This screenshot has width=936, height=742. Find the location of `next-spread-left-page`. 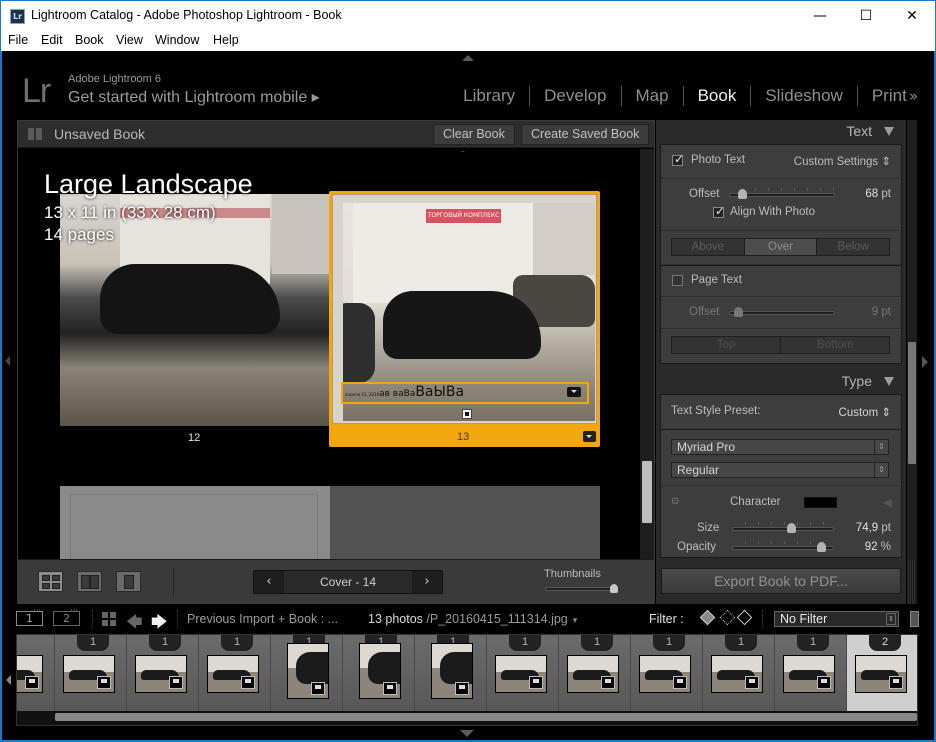

next-spread-left-page is located at coordinates (195, 522).